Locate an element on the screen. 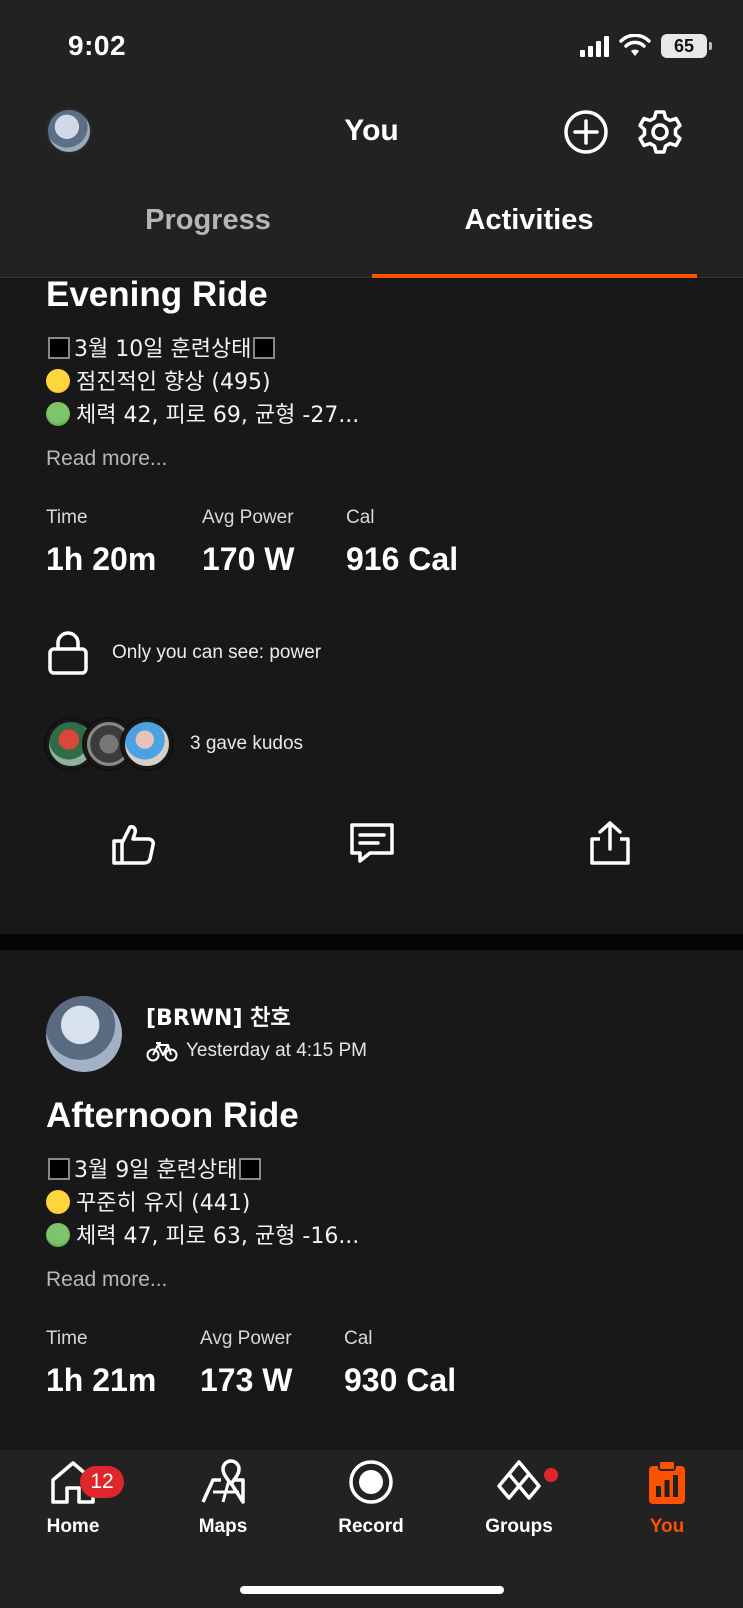 The width and height of the screenshot is (743, 1608). status-time: 9:02 is located at coordinates (97, 45).